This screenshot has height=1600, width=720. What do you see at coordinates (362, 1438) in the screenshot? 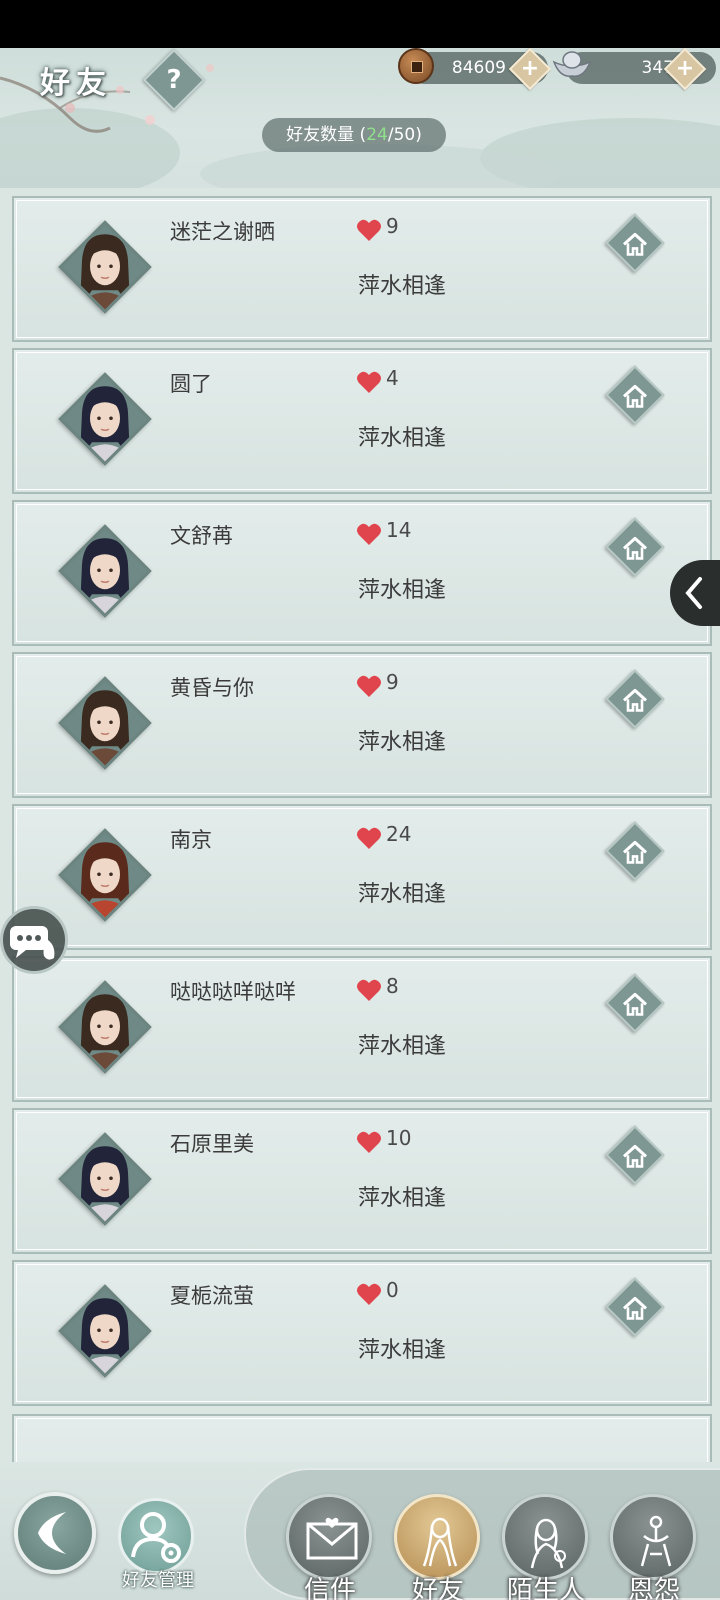
I see `friend-row-partial-bottom` at bounding box center [362, 1438].